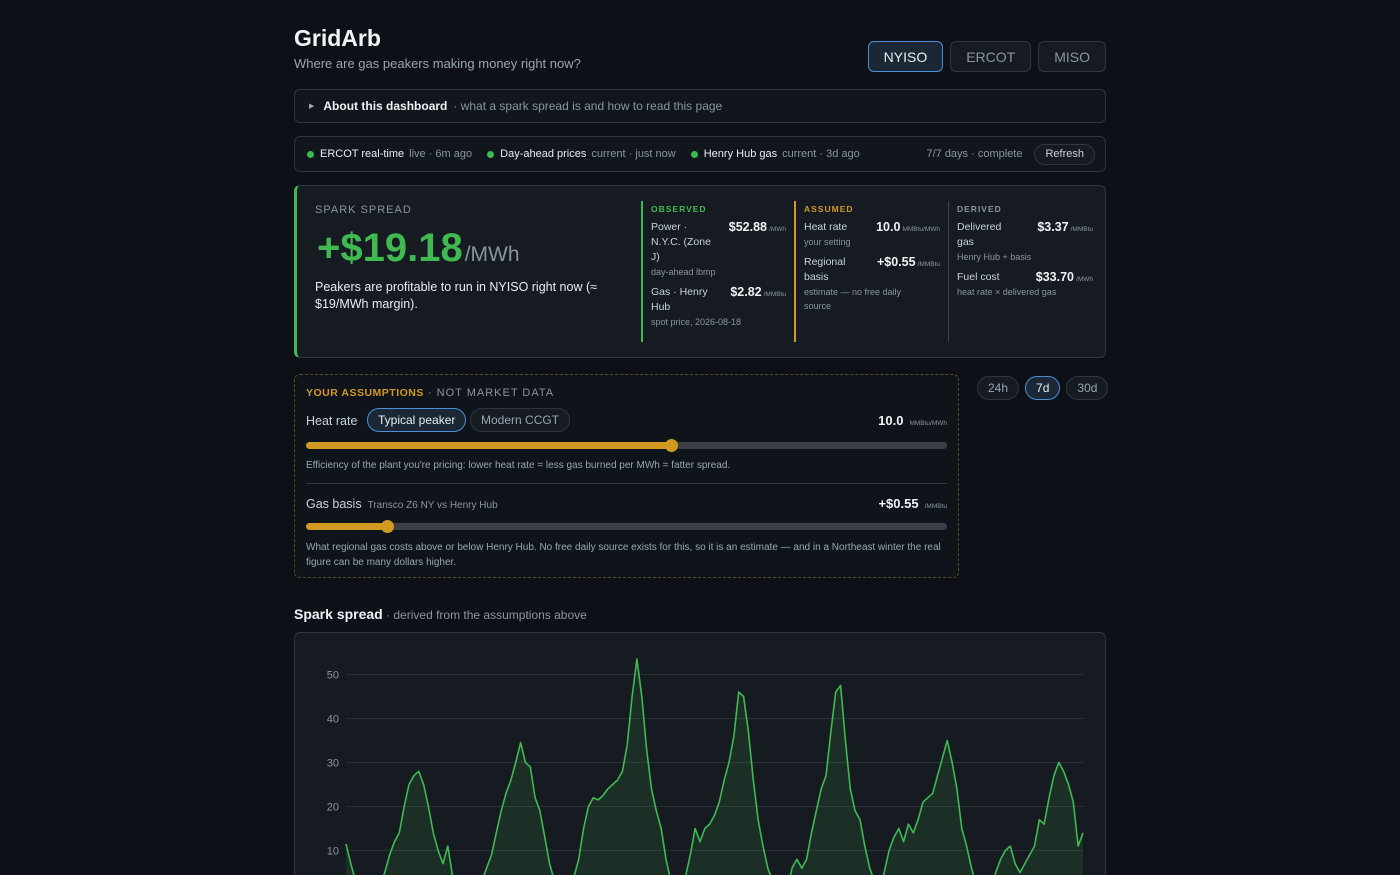 This screenshot has height=875, width=1400. Describe the element at coordinates (821, 154) in the screenshot. I see `status-source-state: current · 3d ago` at that location.